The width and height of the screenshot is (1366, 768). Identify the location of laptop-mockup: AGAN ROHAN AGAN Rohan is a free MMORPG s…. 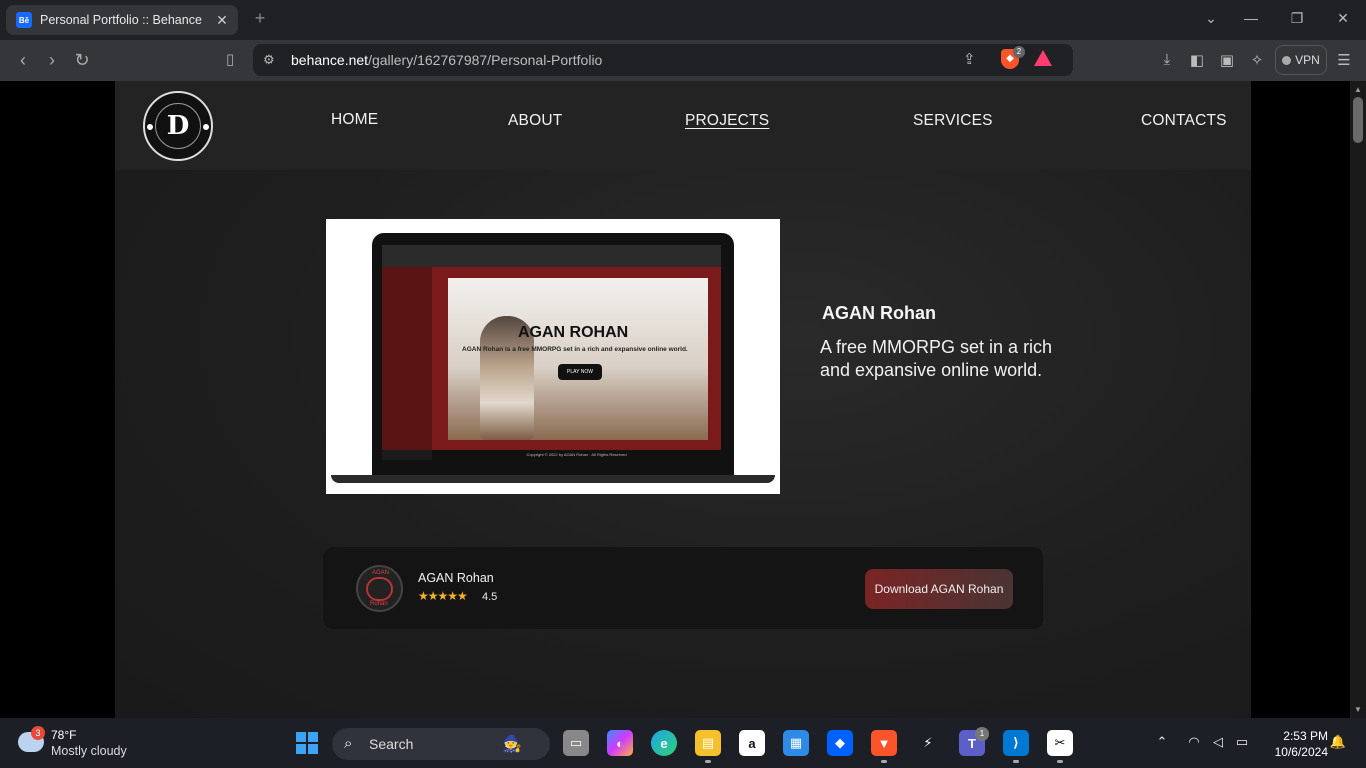
(553, 354).